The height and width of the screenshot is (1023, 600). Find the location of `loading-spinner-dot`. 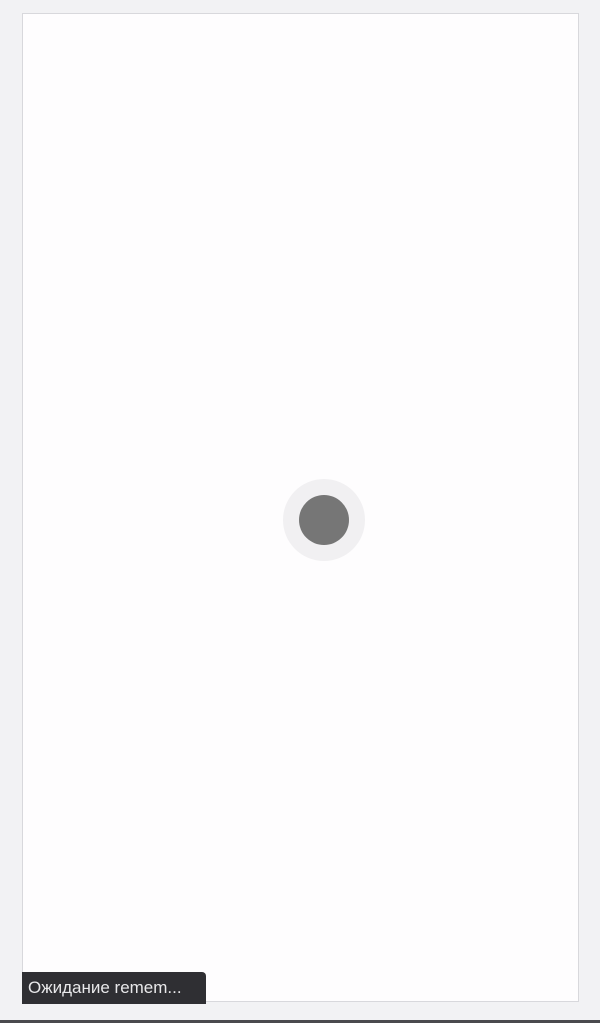

loading-spinner-dot is located at coordinates (324, 520).